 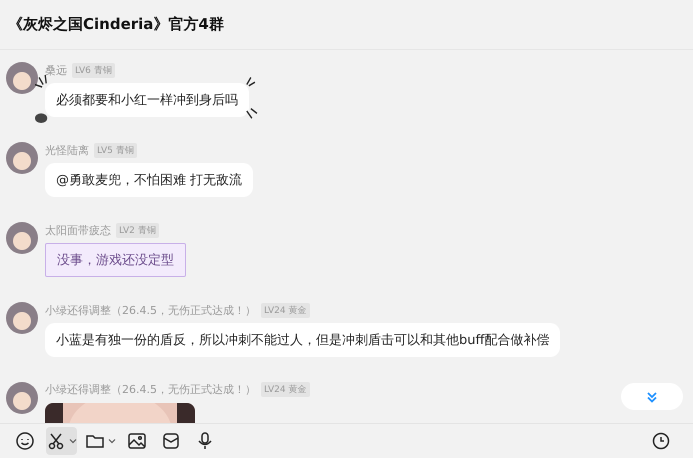 I want to click on scroll-down-button, so click(x=652, y=396).